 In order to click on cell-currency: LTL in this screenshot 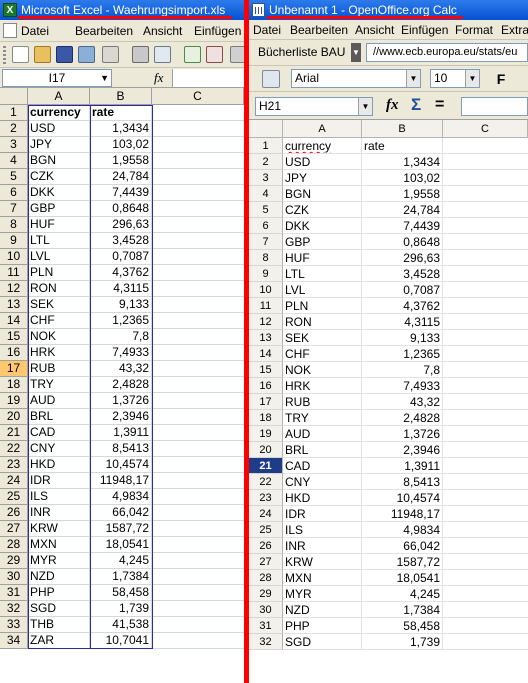, I will do `click(59, 241)`.